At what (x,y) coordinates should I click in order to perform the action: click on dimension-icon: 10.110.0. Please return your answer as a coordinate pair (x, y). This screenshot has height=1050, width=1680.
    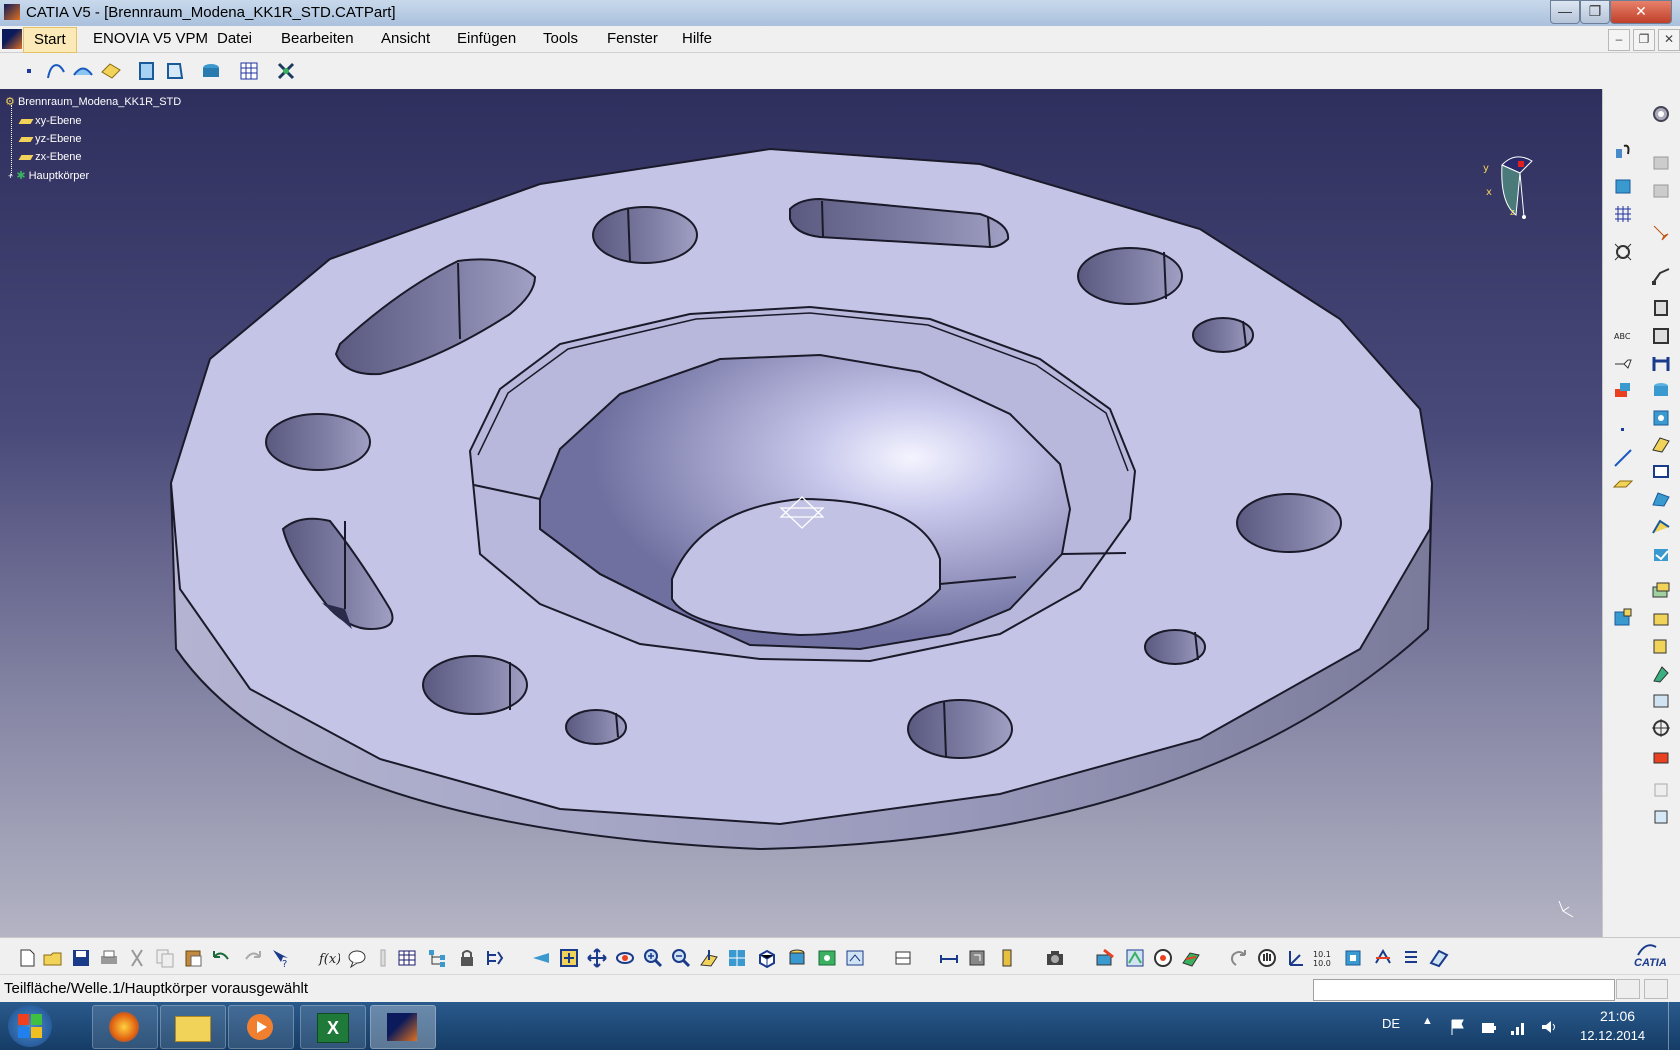
    Looking at the image, I should click on (1323, 958).